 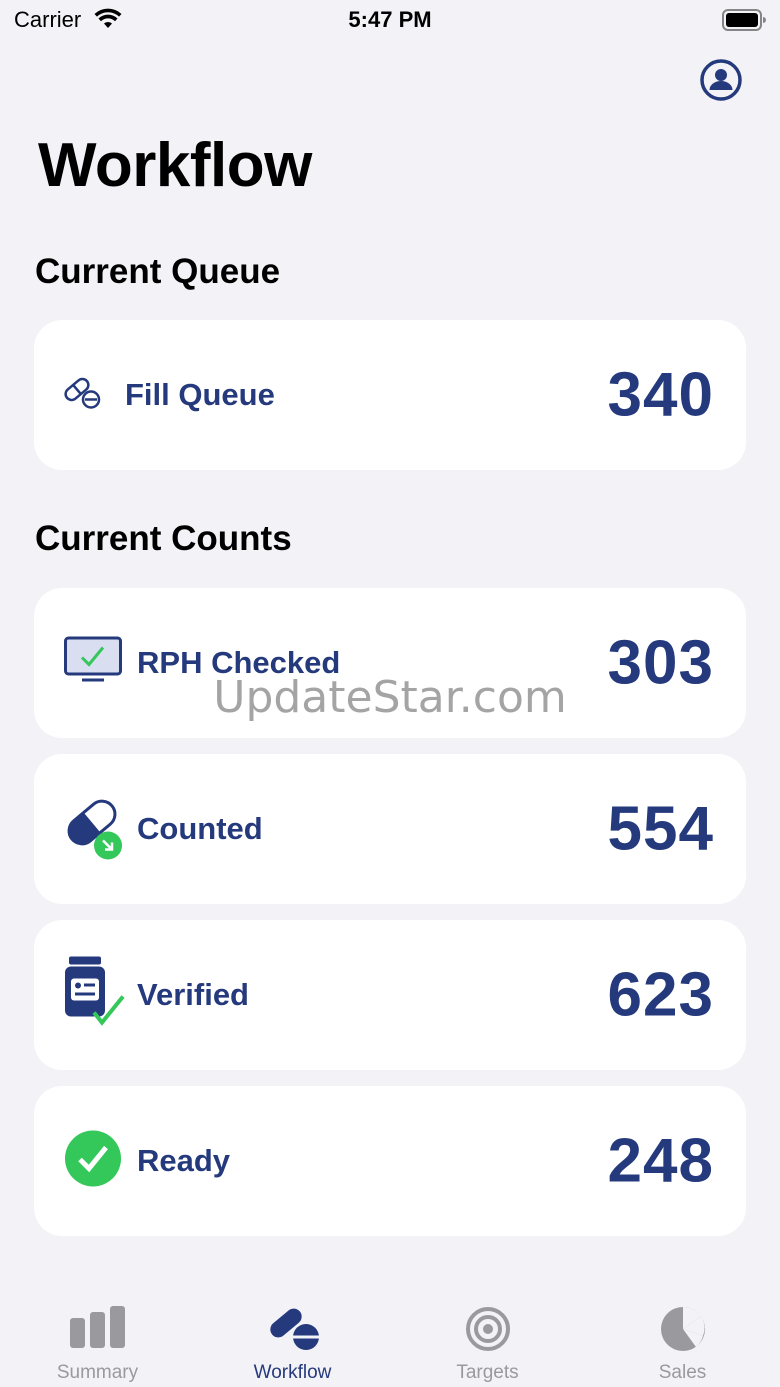 I want to click on tab-sales-label: Sales, so click(x=682, y=1372).